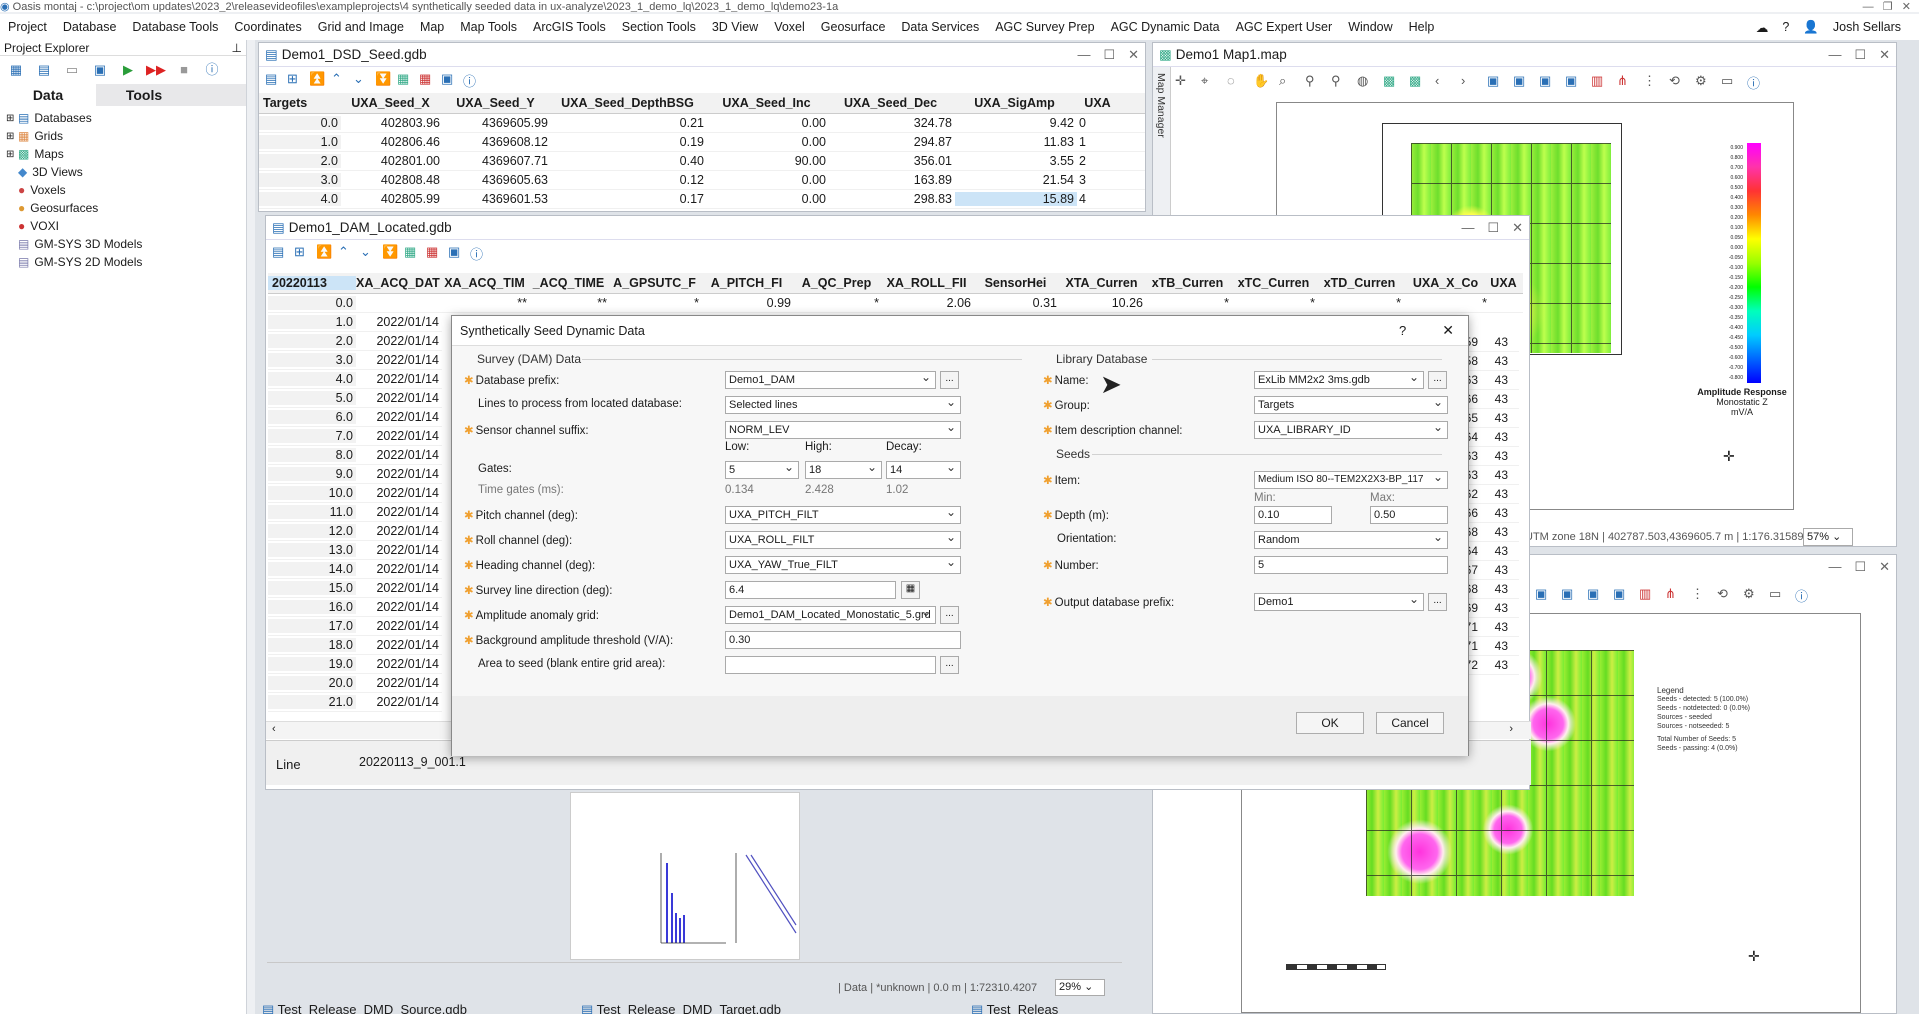 Image resolution: width=1919 pixels, height=1014 pixels. What do you see at coordinates (432, 27) in the screenshot?
I see `menu-map: Map` at bounding box center [432, 27].